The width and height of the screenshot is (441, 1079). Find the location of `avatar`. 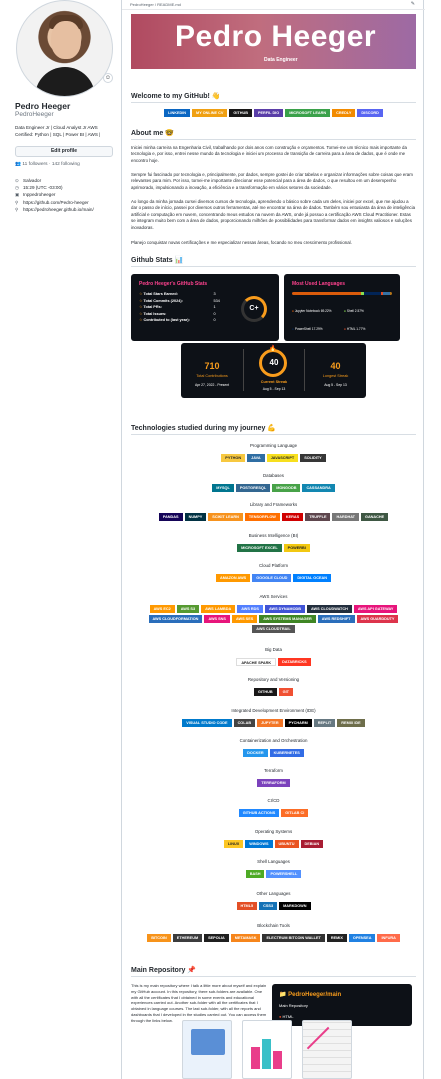

avatar is located at coordinates (64, 48).